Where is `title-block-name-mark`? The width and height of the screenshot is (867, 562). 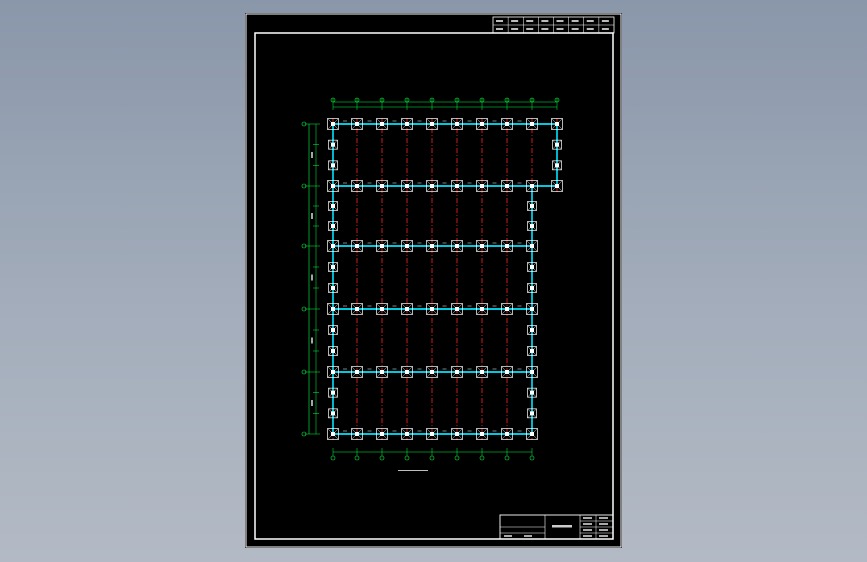
title-block-name-mark is located at coordinates (562, 526).